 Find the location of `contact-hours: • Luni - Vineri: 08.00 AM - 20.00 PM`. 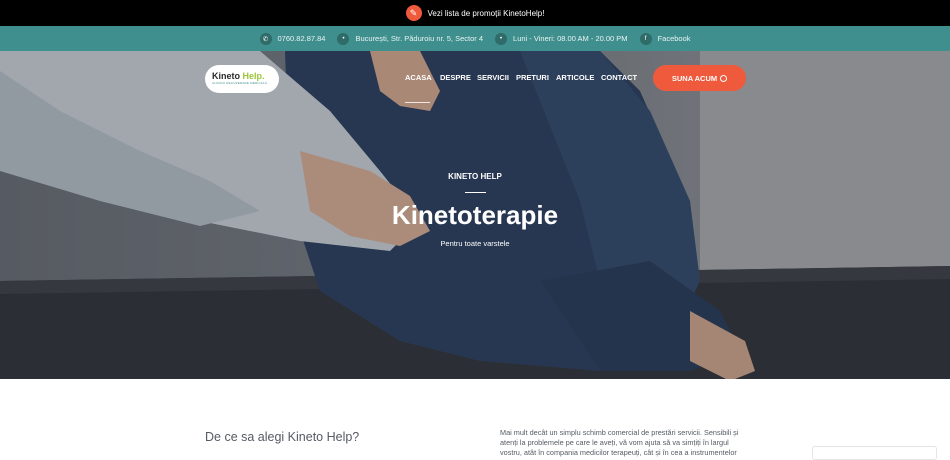

contact-hours: • Luni - Vineri: 08.00 AM - 20.00 PM is located at coordinates (561, 38).